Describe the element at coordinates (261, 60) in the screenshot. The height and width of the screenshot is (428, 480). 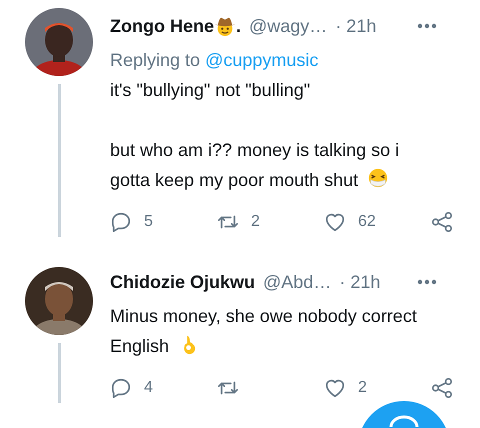
I see `mention-link: @cuppymusic` at that location.